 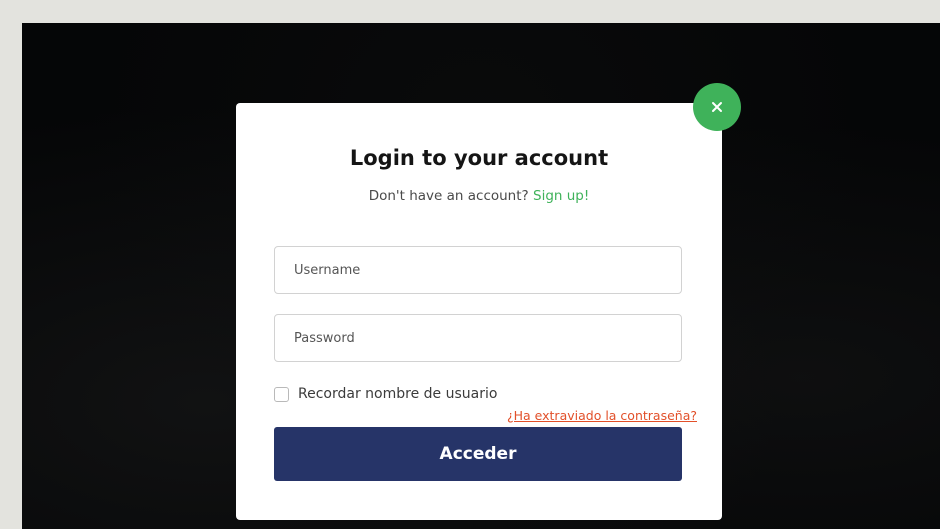 I want to click on username-input, so click(x=478, y=270).